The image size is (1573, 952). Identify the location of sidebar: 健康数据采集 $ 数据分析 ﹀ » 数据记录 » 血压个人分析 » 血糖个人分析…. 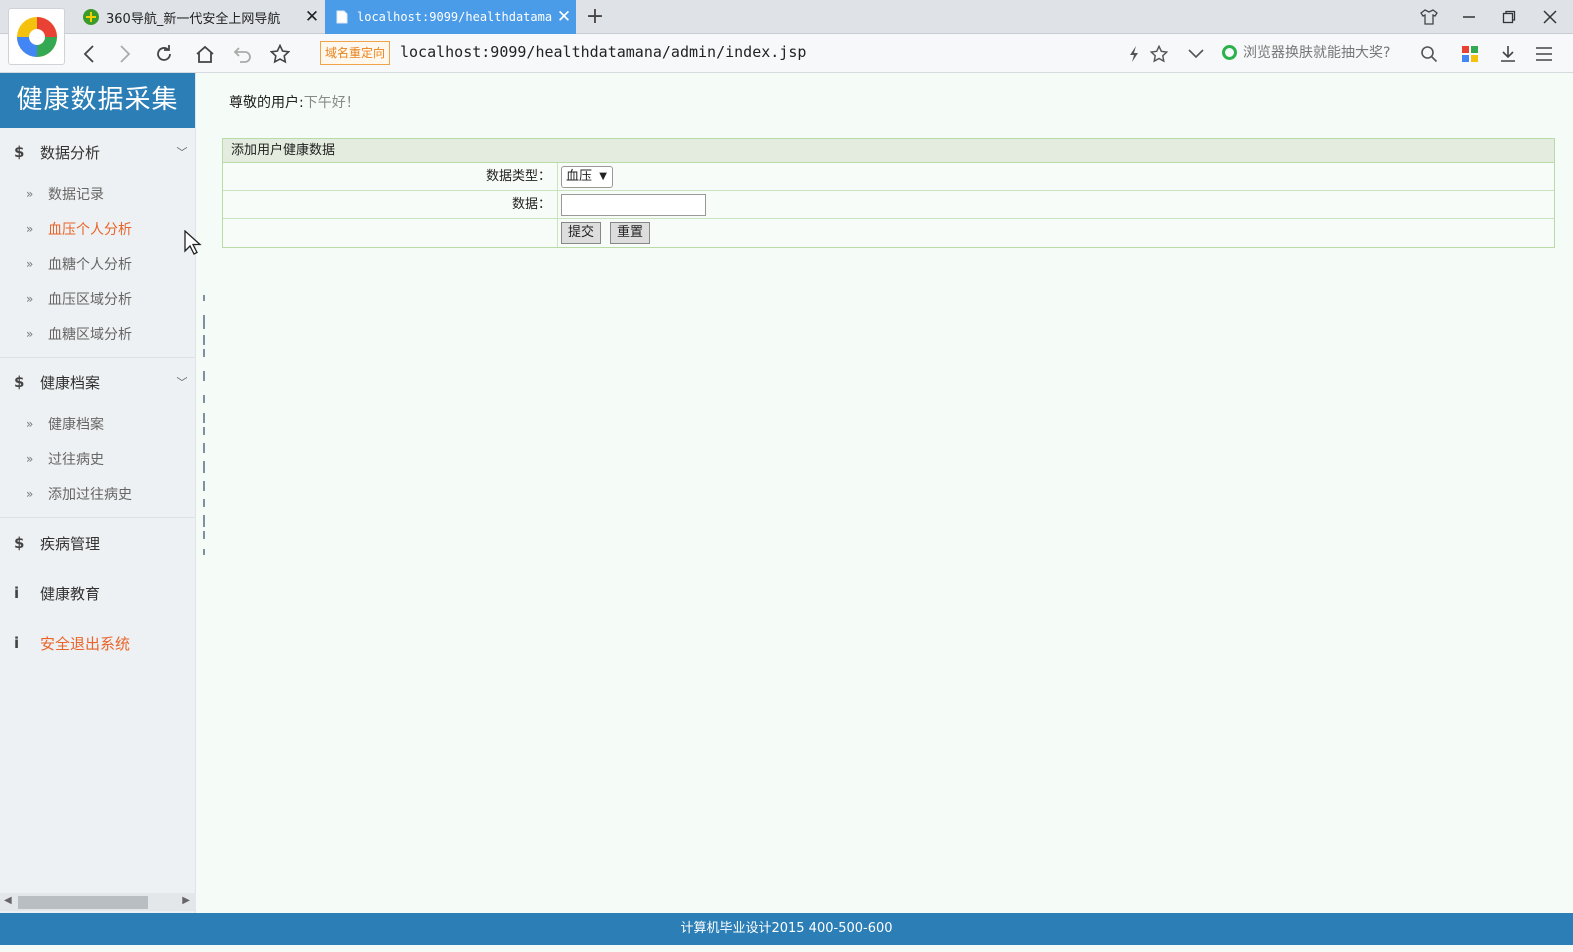
(98, 493).